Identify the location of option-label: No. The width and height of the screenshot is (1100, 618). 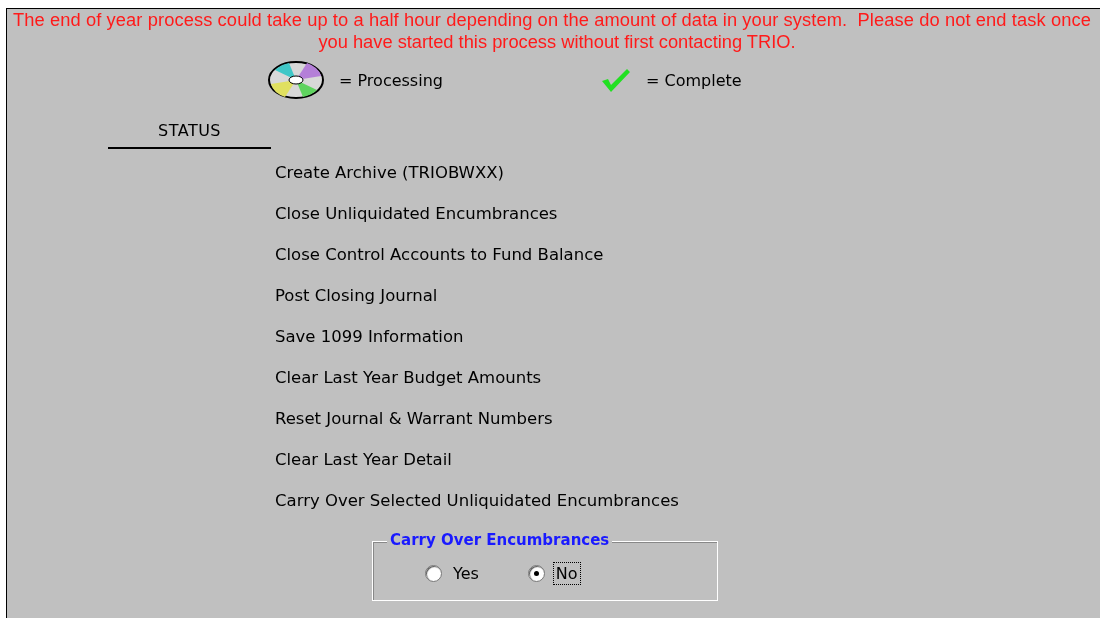
(566, 573).